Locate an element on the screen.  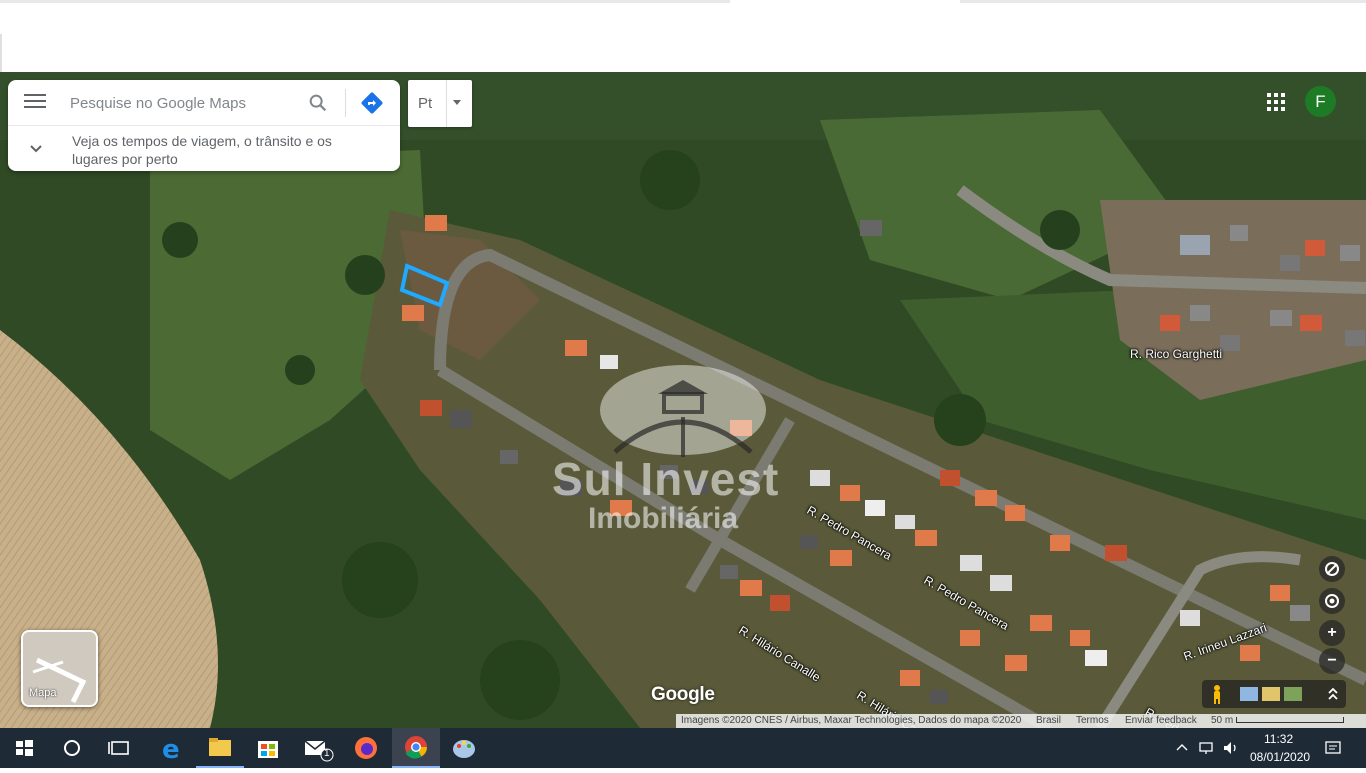
search-input is located at coordinates (185, 103).